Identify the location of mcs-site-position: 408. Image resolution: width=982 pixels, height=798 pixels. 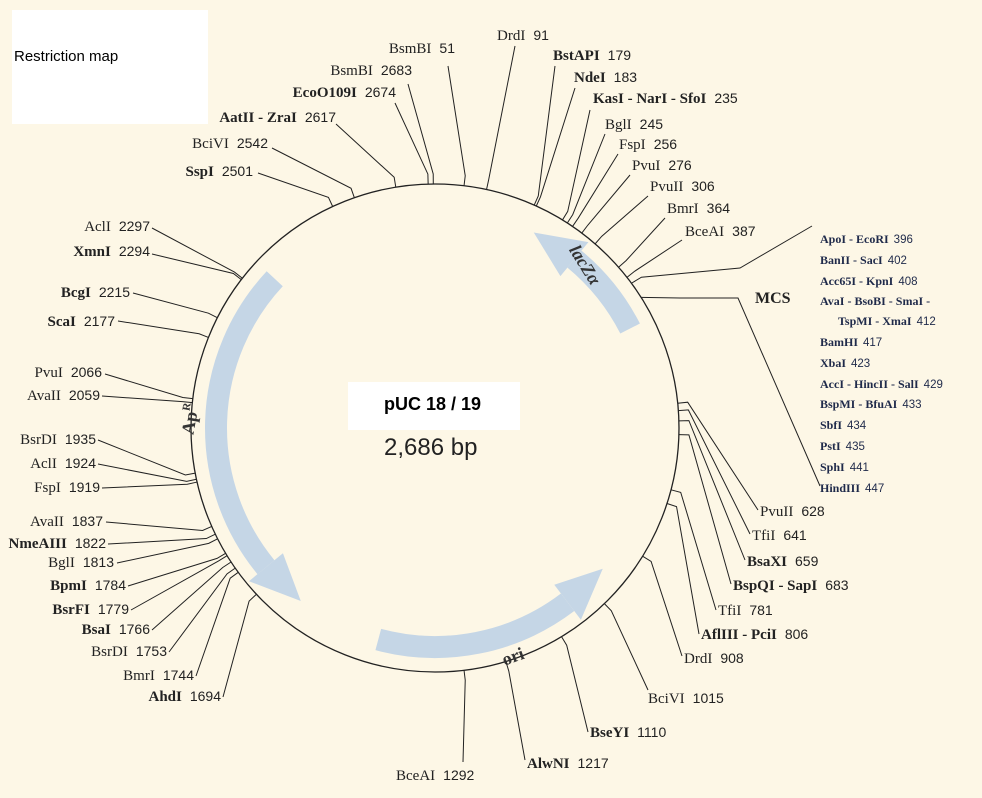
(908, 281).